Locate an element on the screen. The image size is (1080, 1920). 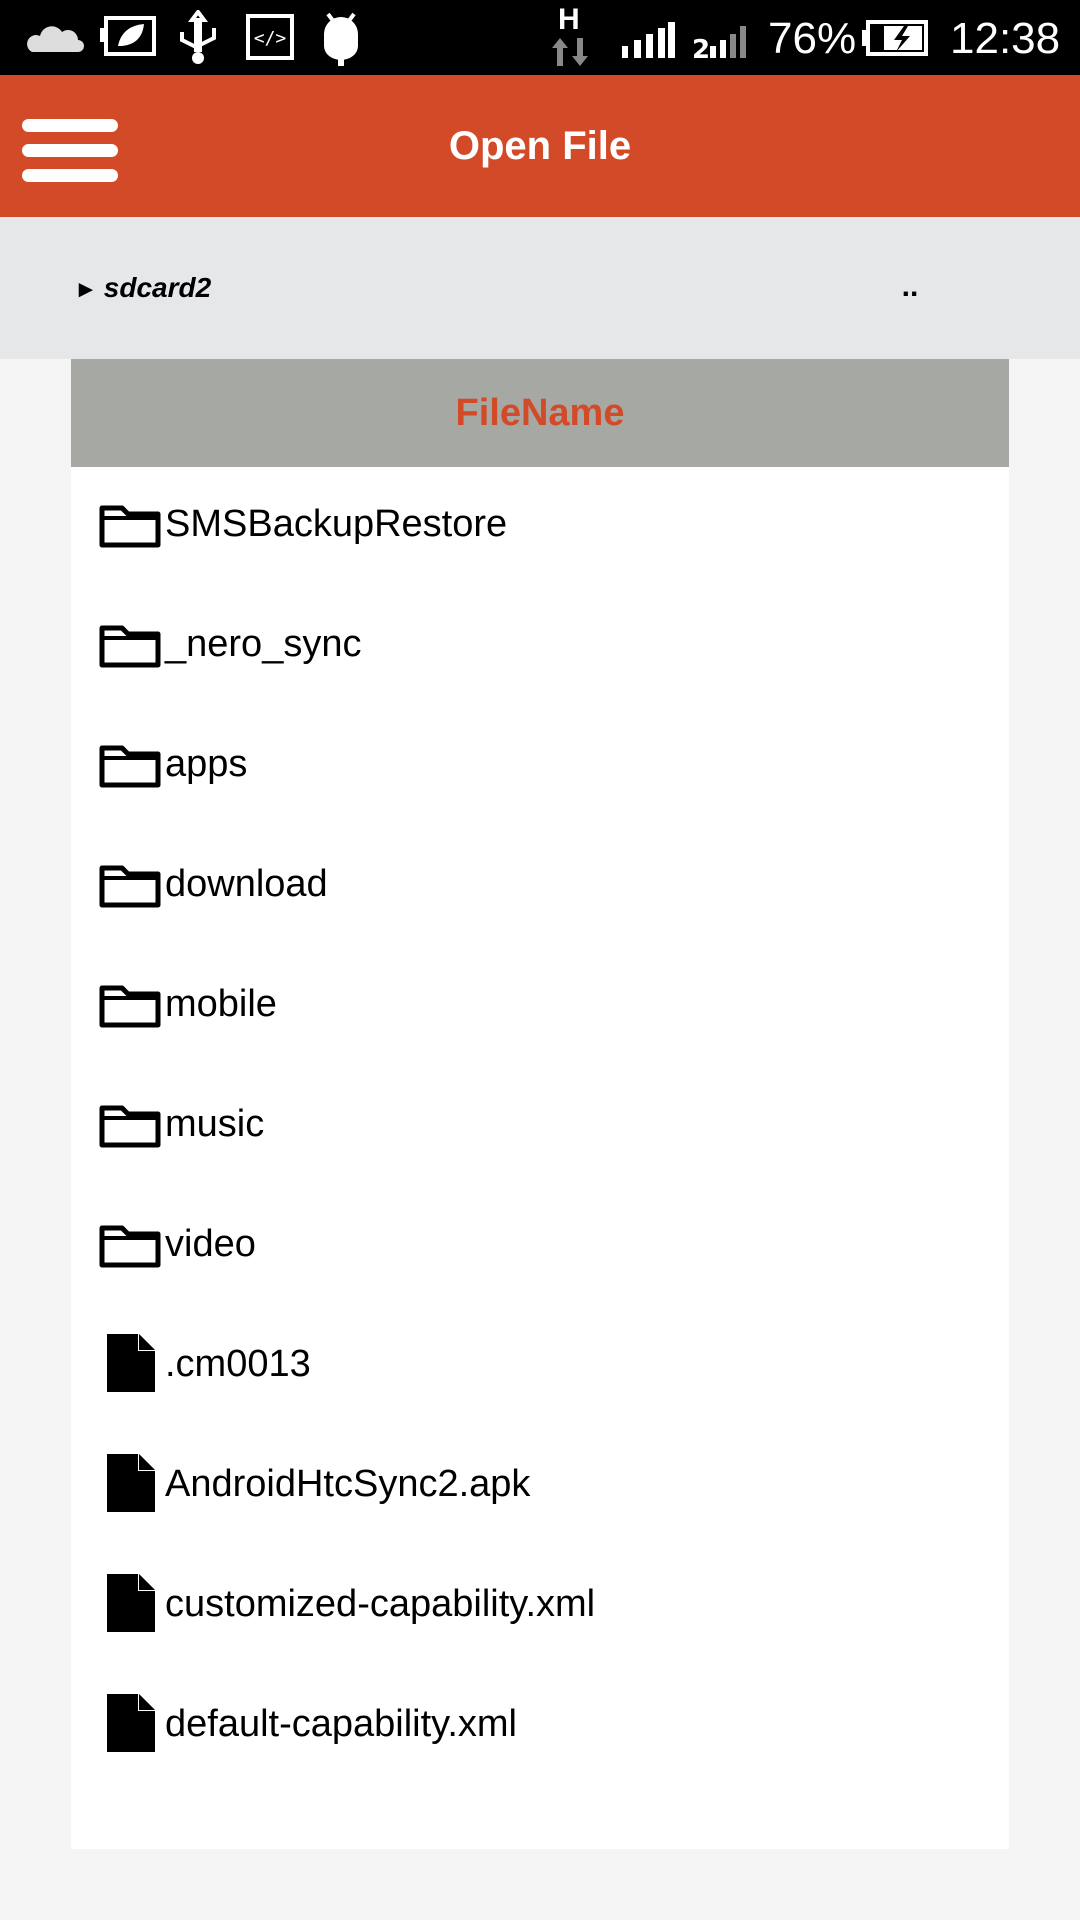
data-transfer-icon is located at coordinates (570, 52).